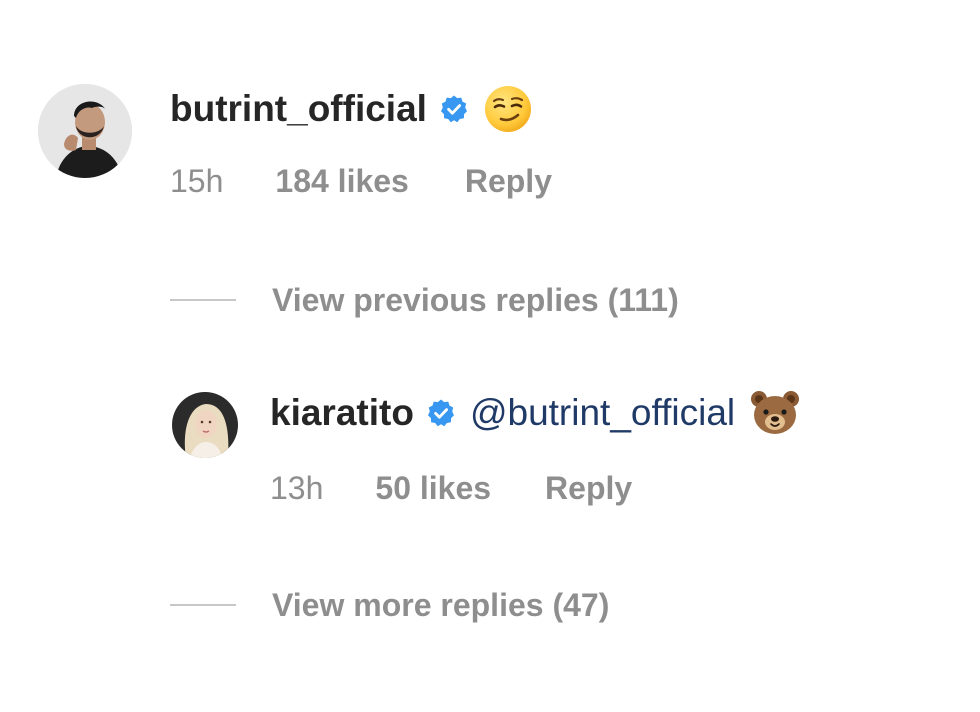 The width and height of the screenshot is (980, 712). What do you see at coordinates (508, 181) in the screenshot?
I see `comment-reply-button: Reply` at bounding box center [508, 181].